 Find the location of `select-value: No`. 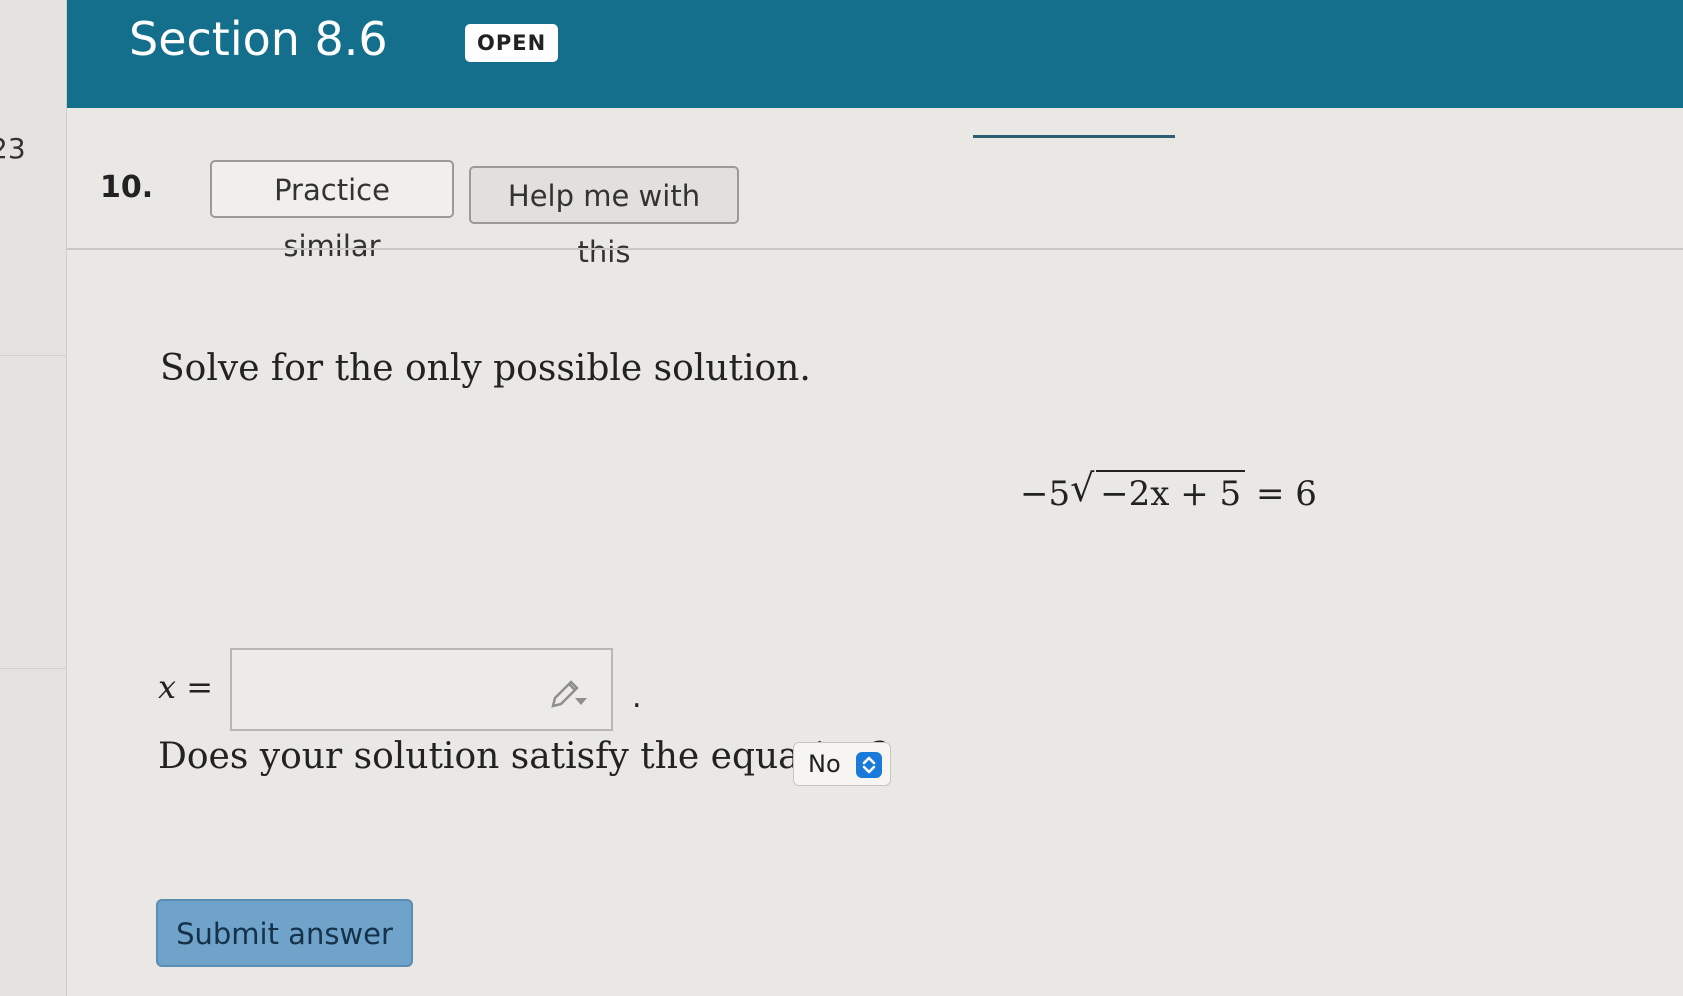

select-value: No is located at coordinates (824, 764).